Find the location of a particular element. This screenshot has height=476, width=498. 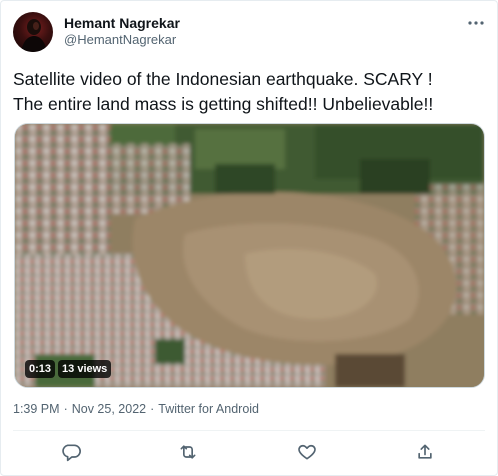

share-icon is located at coordinates (425, 451).